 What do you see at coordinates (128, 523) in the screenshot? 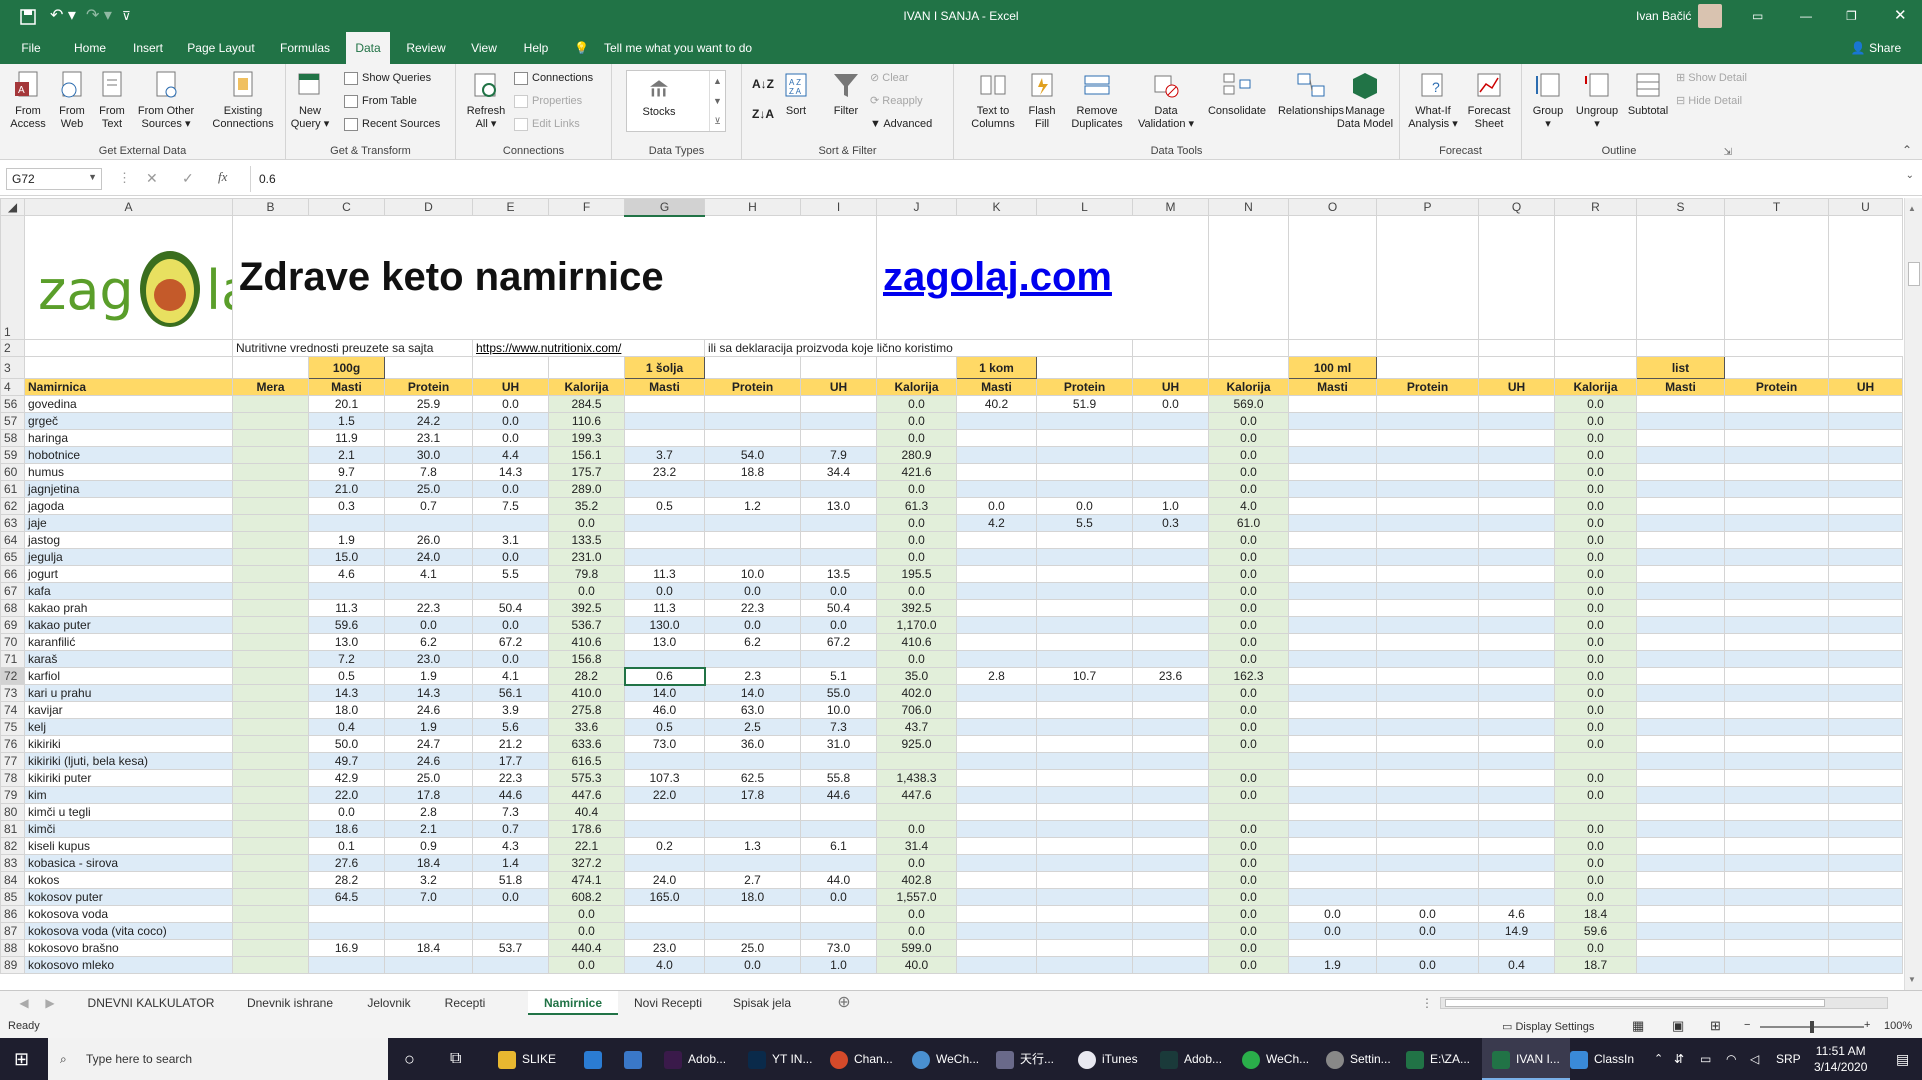
I see `food-name-cell: jaje` at bounding box center [128, 523].